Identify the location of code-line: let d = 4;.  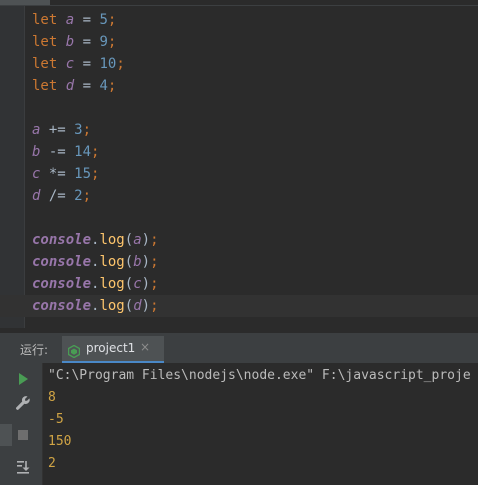
(239, 86).